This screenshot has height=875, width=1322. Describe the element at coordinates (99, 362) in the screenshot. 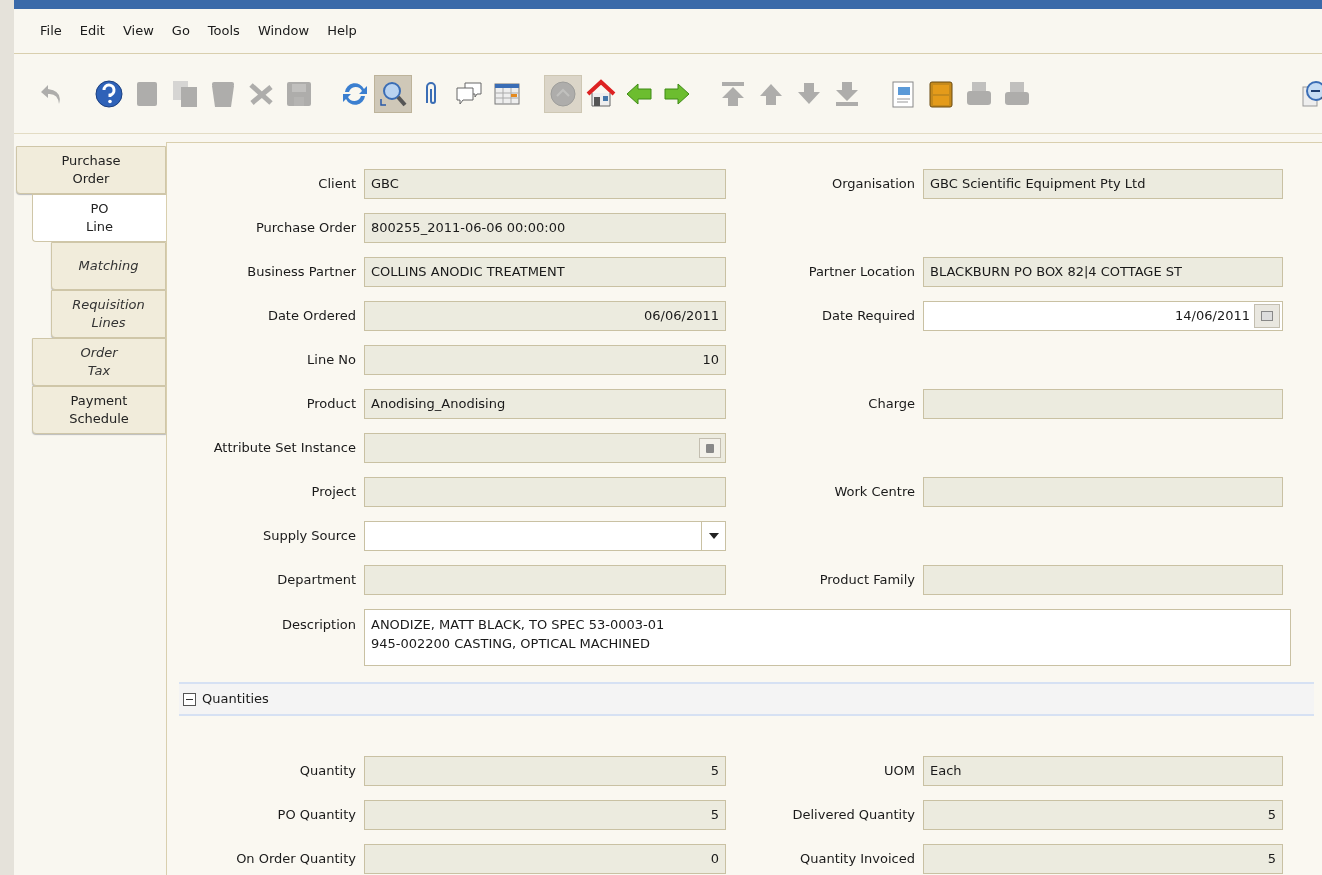

I see `tab: Order Tax` at that location.